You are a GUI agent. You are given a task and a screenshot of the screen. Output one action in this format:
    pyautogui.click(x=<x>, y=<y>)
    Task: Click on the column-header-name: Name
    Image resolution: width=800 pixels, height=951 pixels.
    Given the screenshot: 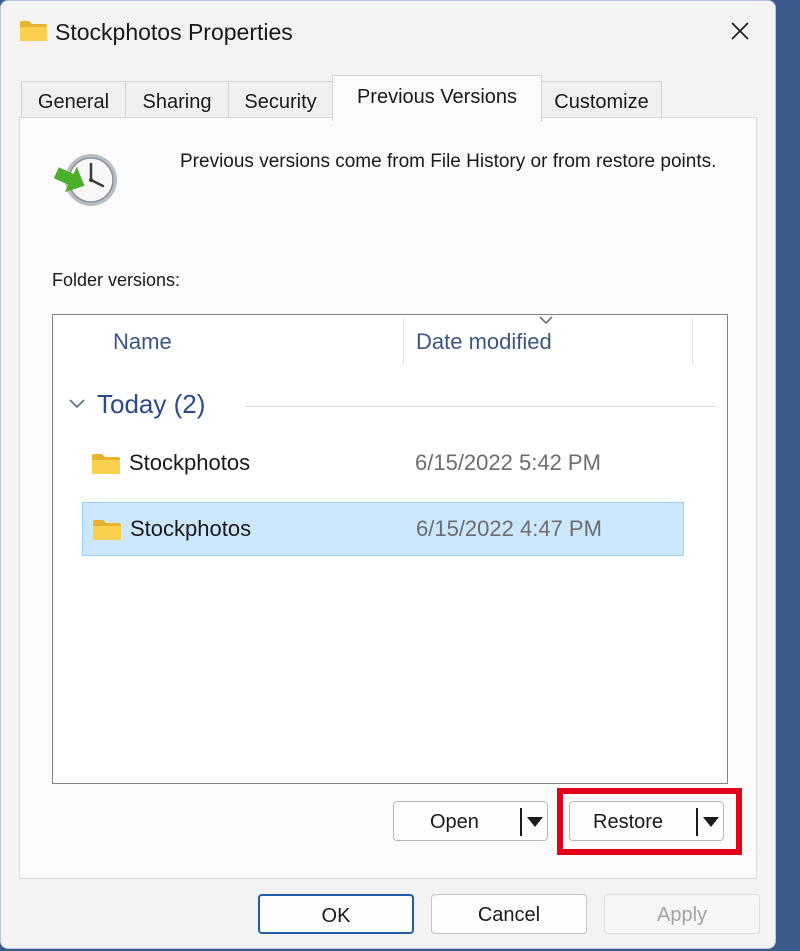 What is the action you would take?
    pyautogui.click(x=228, y=341)
    